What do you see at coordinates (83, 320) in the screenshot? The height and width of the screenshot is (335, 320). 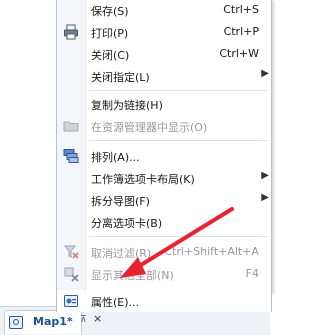 I see `pin-icon: ⊼` at bounding box center [83, 320].